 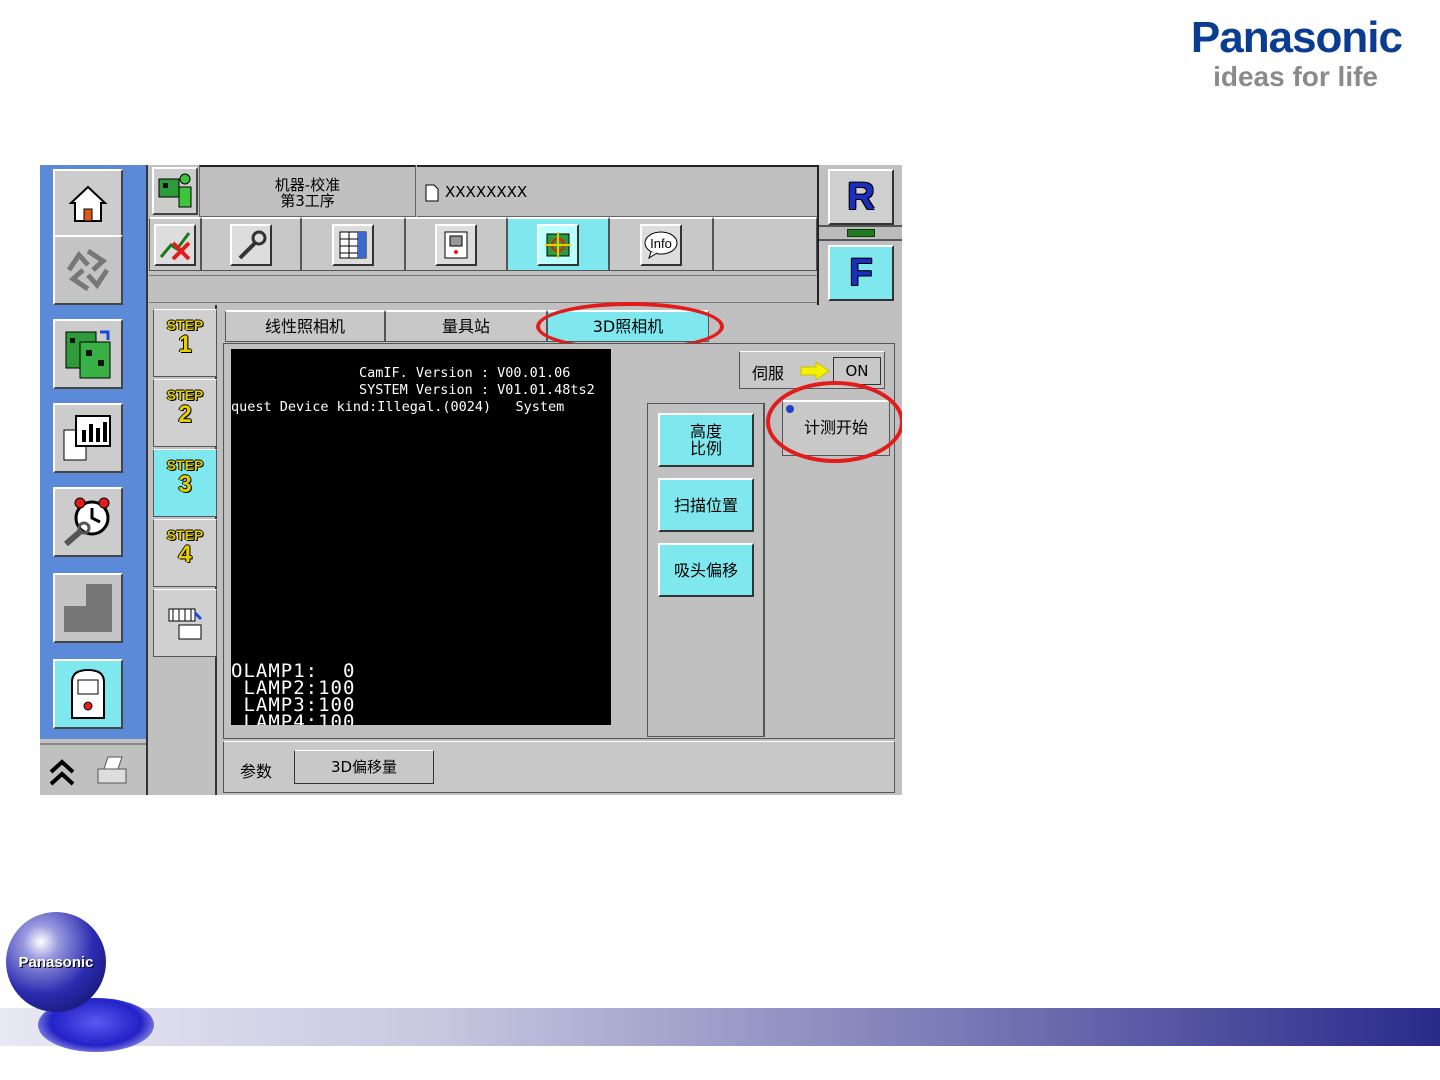 I want to click on info-icon: Info, so click(x=661, y=244).